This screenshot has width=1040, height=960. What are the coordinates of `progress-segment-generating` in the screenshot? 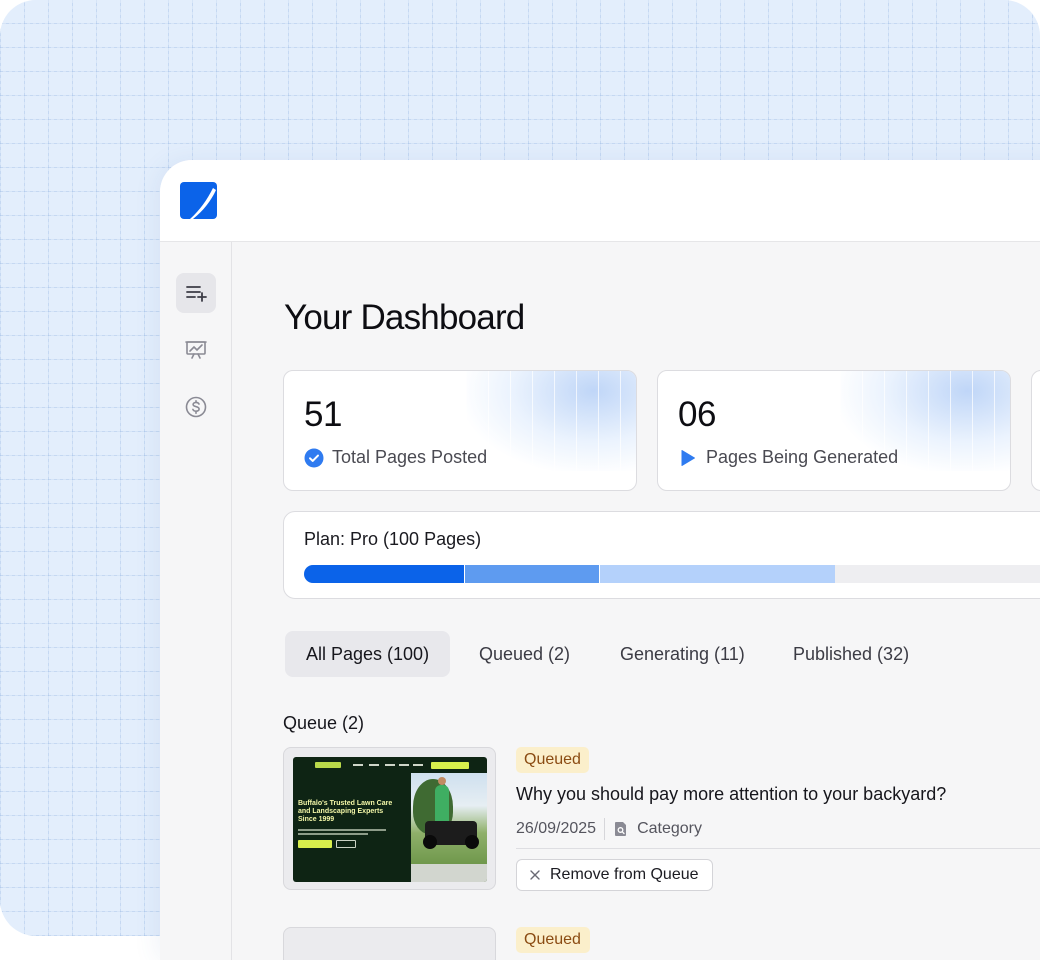 It's located at (531, 574).